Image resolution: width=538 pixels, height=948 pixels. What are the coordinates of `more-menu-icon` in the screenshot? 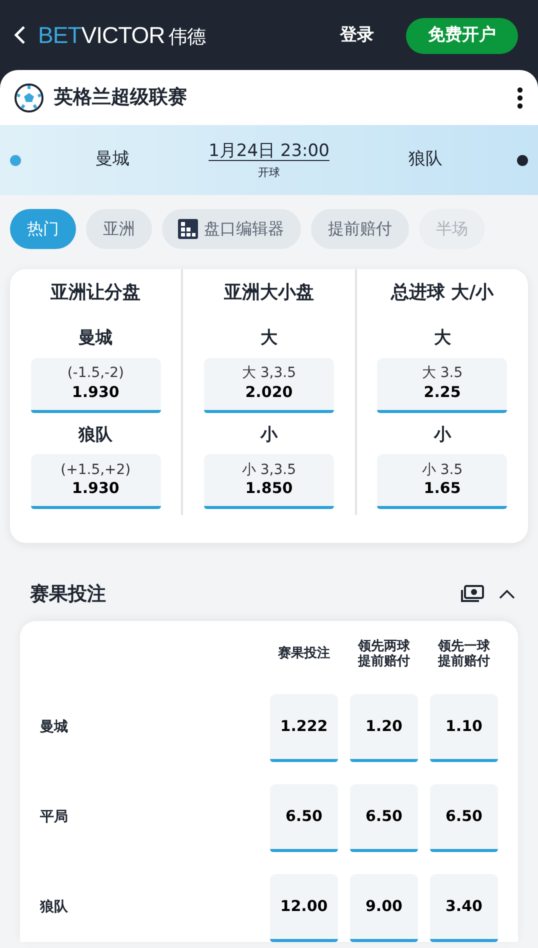 It's located at (520, 97).